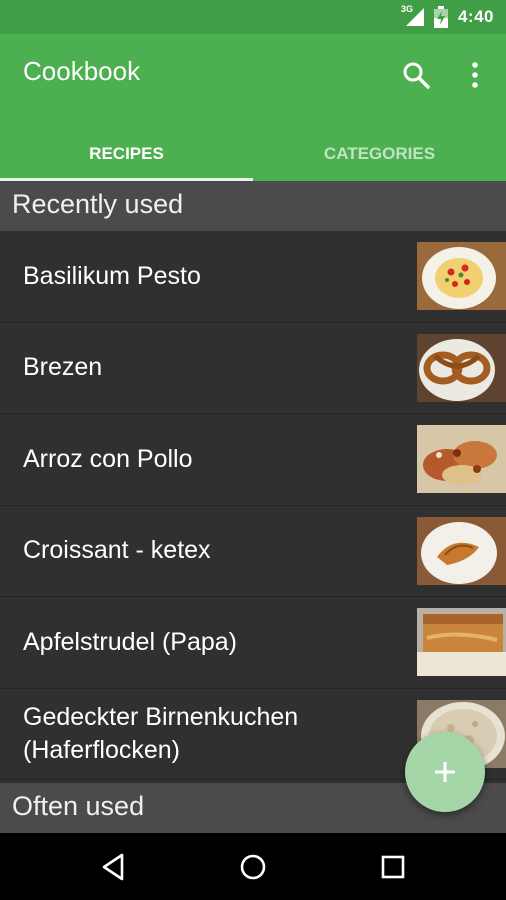 This screenshot has height=900, width=506. What do you see at coordinates (414, 16) in the screenshot?
I see `signal-icon: 3G` at bounding box center [414, 16].